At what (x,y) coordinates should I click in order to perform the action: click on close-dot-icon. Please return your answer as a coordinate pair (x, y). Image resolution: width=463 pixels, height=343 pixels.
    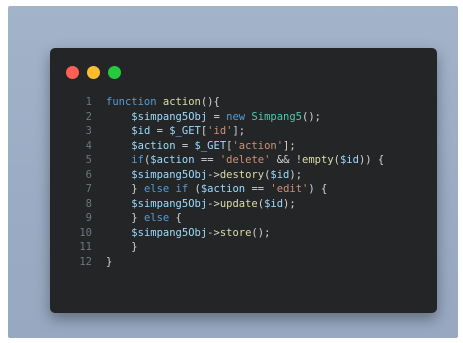
    Looking at the image, I should click on (72, 72).